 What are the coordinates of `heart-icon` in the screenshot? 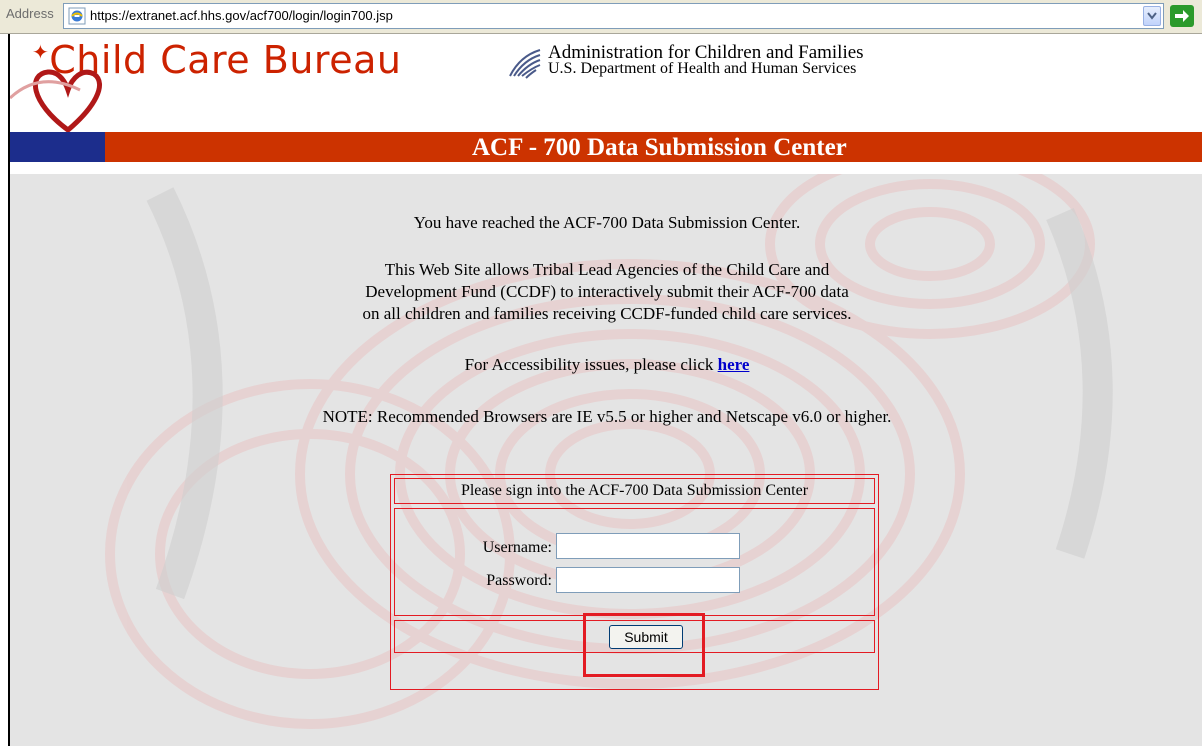 It's located at (56, 100).